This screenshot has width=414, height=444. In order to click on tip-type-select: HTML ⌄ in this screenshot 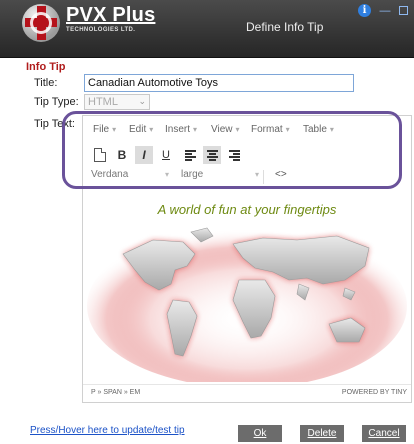, I will do `click(117, 102)`.